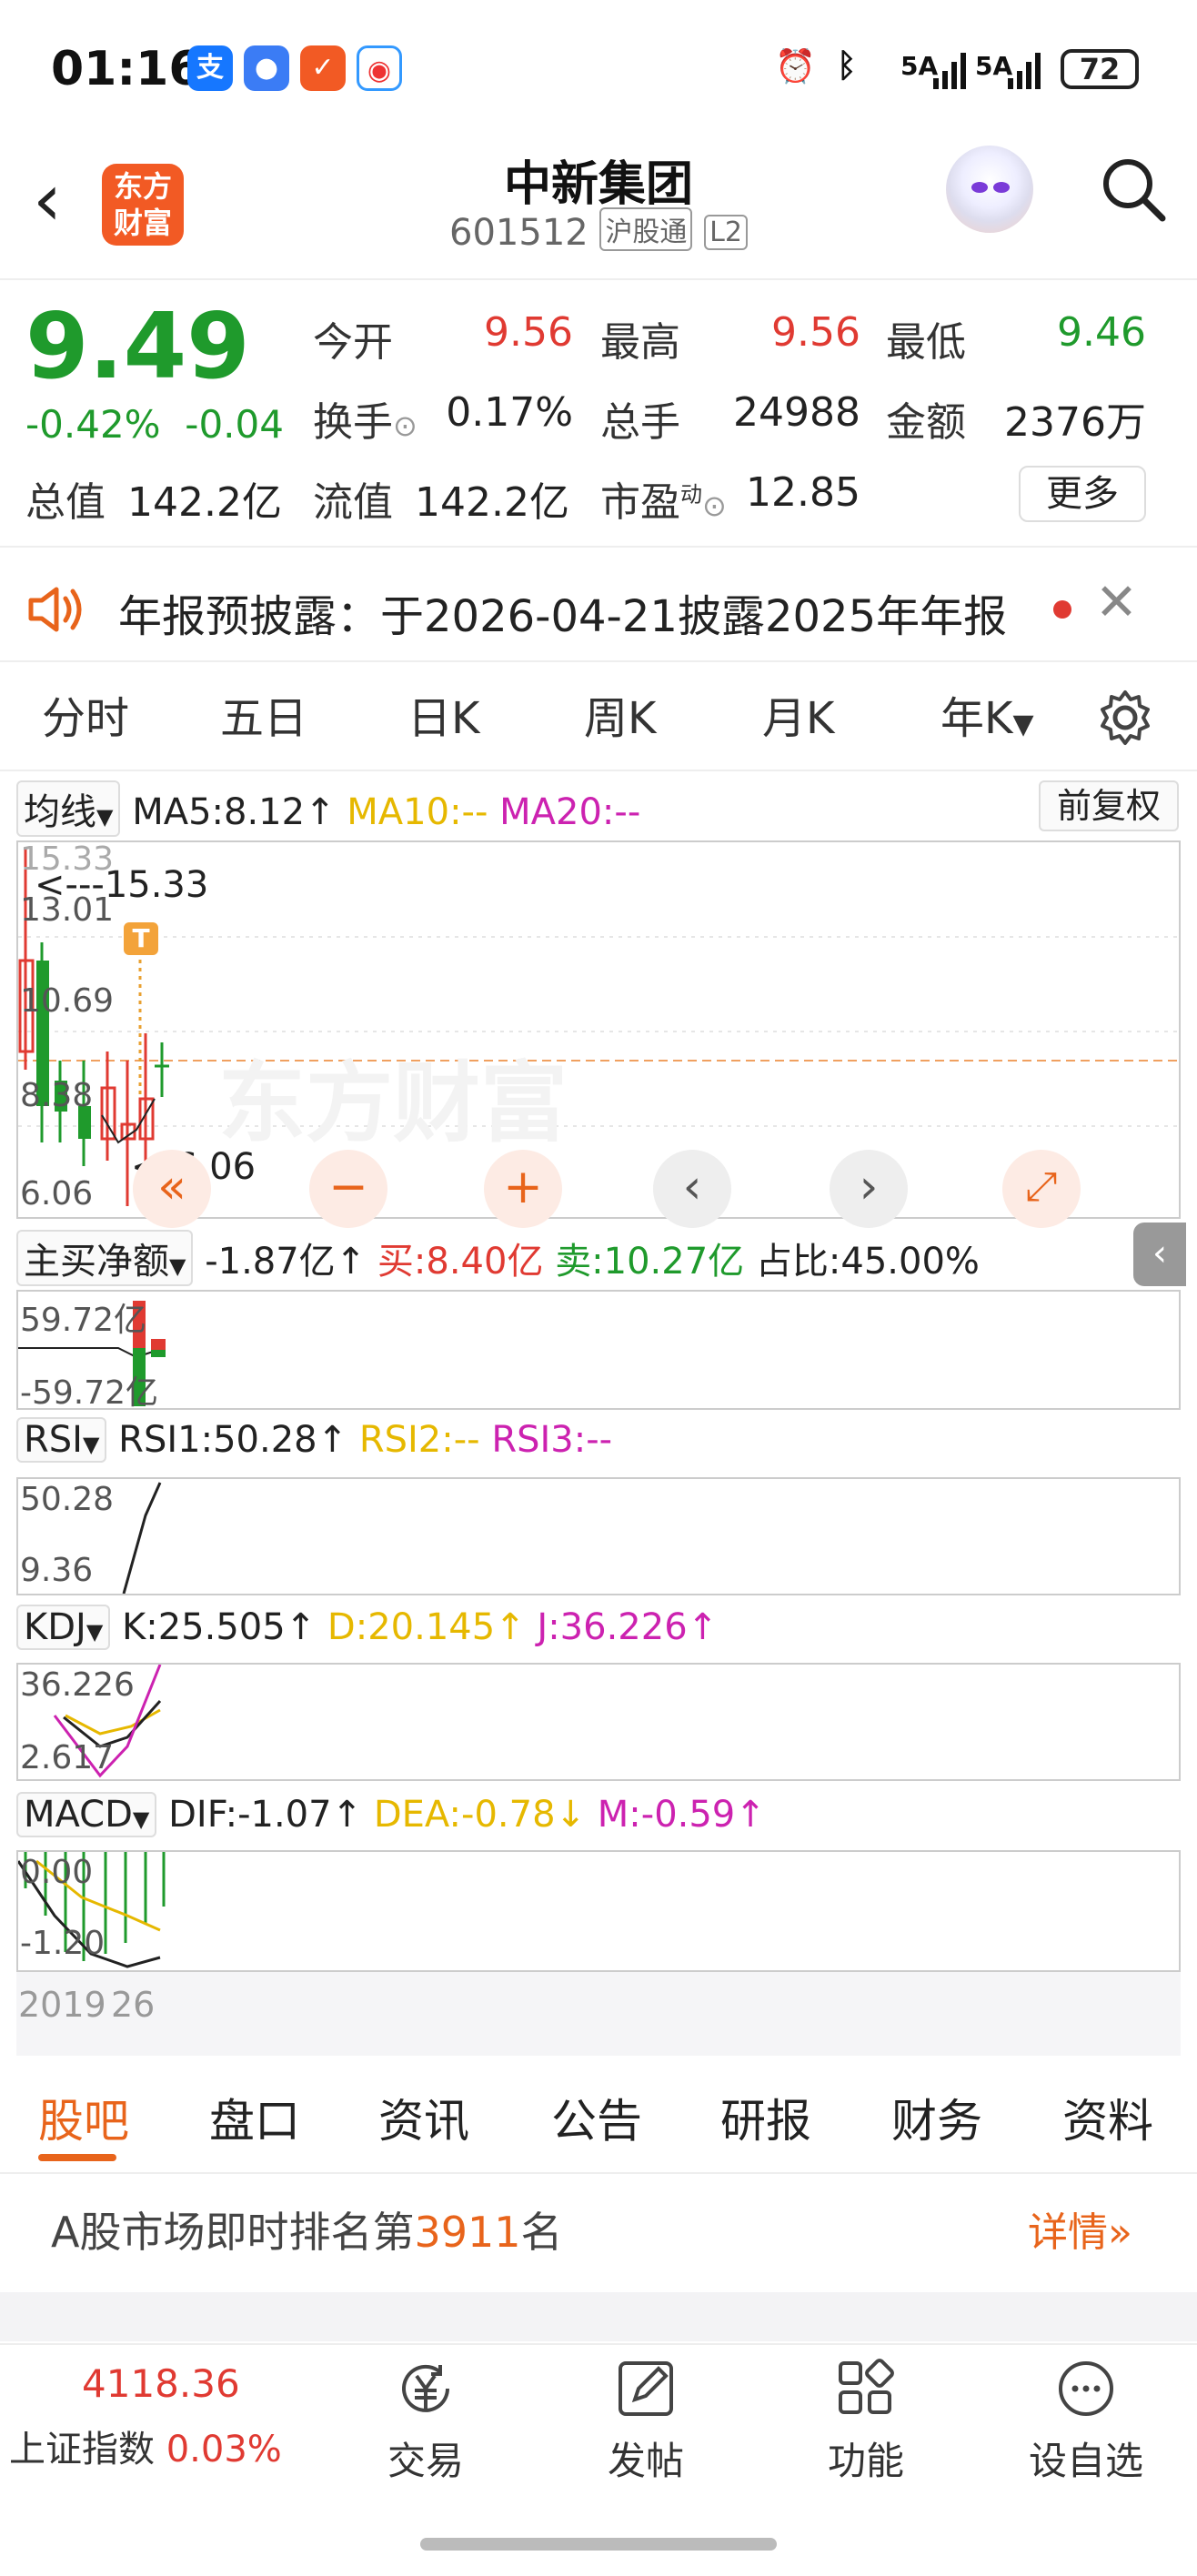 The width and height of the screenshot is (1197, 2576). What do you see at coordinates (869, 1189) in the screenshot?
I see `chevron-right-button: ›` at bounding box center [869, 1189].